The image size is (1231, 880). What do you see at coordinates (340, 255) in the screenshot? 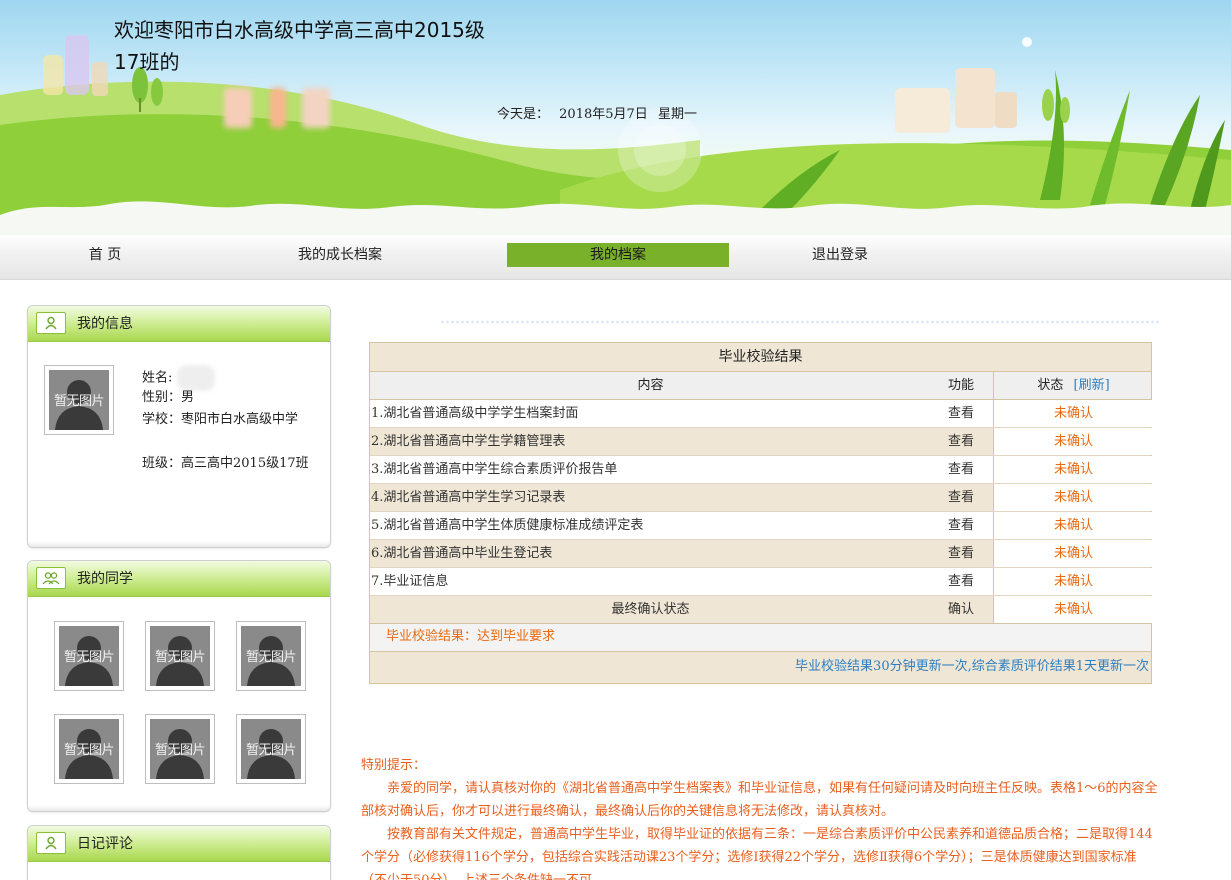
I see `nav-item-growth-archive: 我的成长档案` at bounding box center [340, 255].